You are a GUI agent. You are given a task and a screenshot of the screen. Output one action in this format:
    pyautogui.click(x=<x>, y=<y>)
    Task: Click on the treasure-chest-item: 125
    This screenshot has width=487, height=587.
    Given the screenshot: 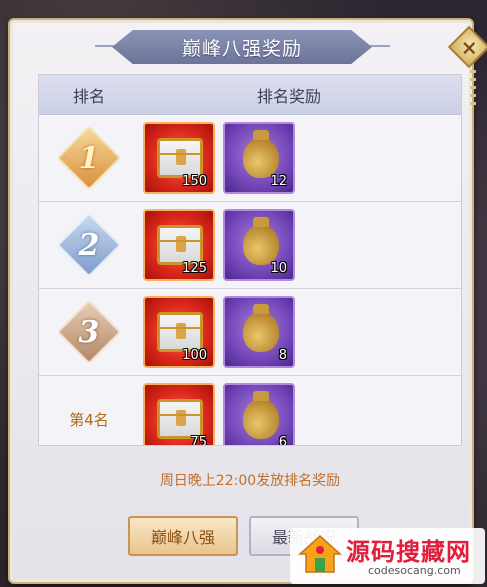 What is the action you would take?
    pyautogui.click(x=179, y=245)
    